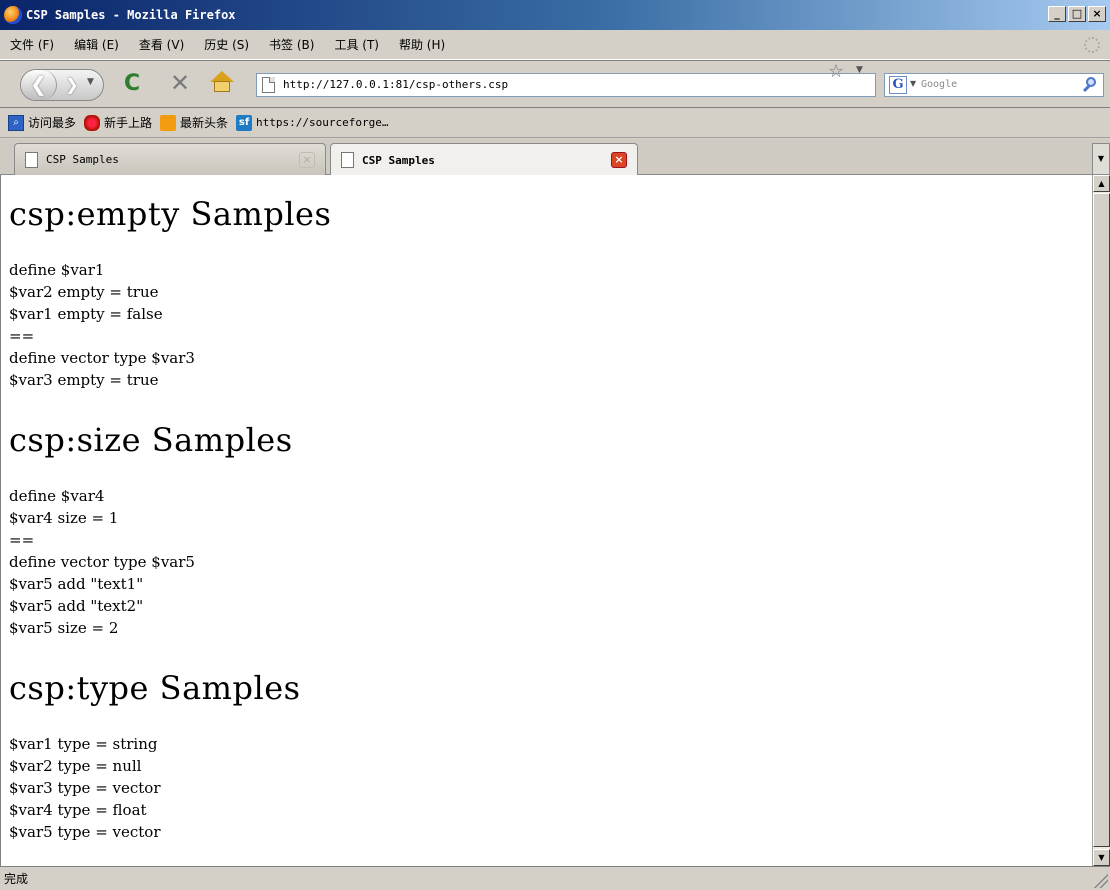 The height and width of the screenshot is (890, 1110). Describe the element at coordinates (32, 44) in the screenshot. I see `menu-file: 文件 (F)` at that location.